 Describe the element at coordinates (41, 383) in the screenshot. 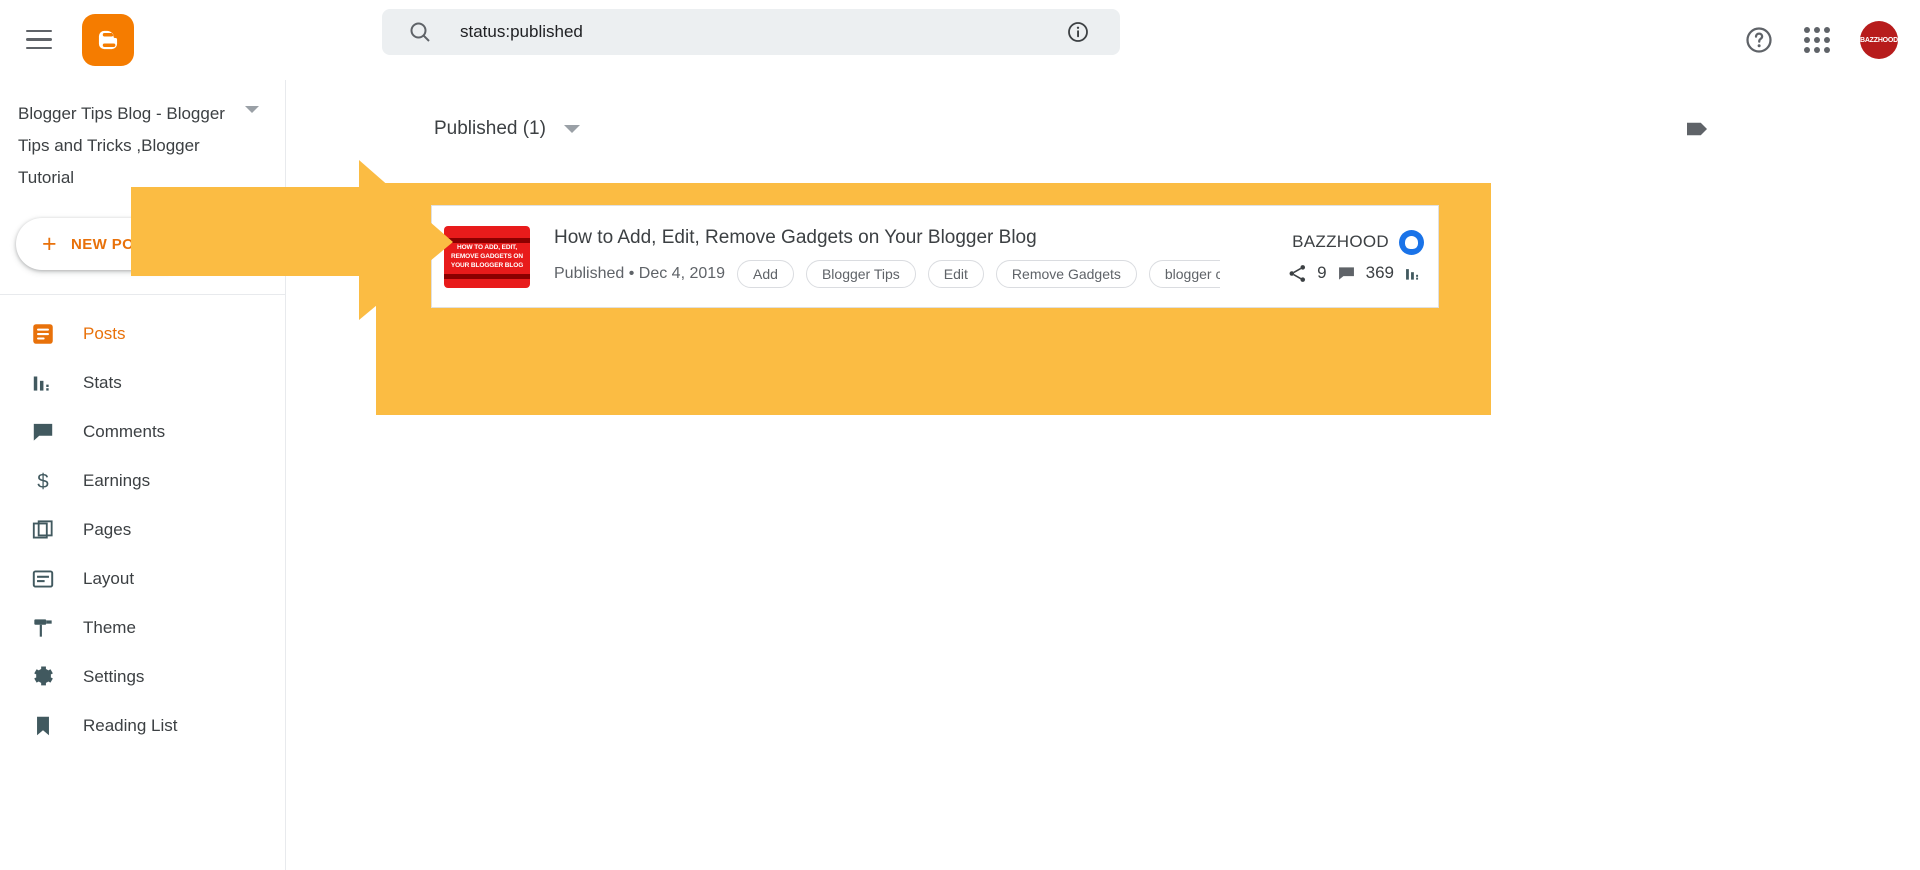

I see `stats-icon` at that location.